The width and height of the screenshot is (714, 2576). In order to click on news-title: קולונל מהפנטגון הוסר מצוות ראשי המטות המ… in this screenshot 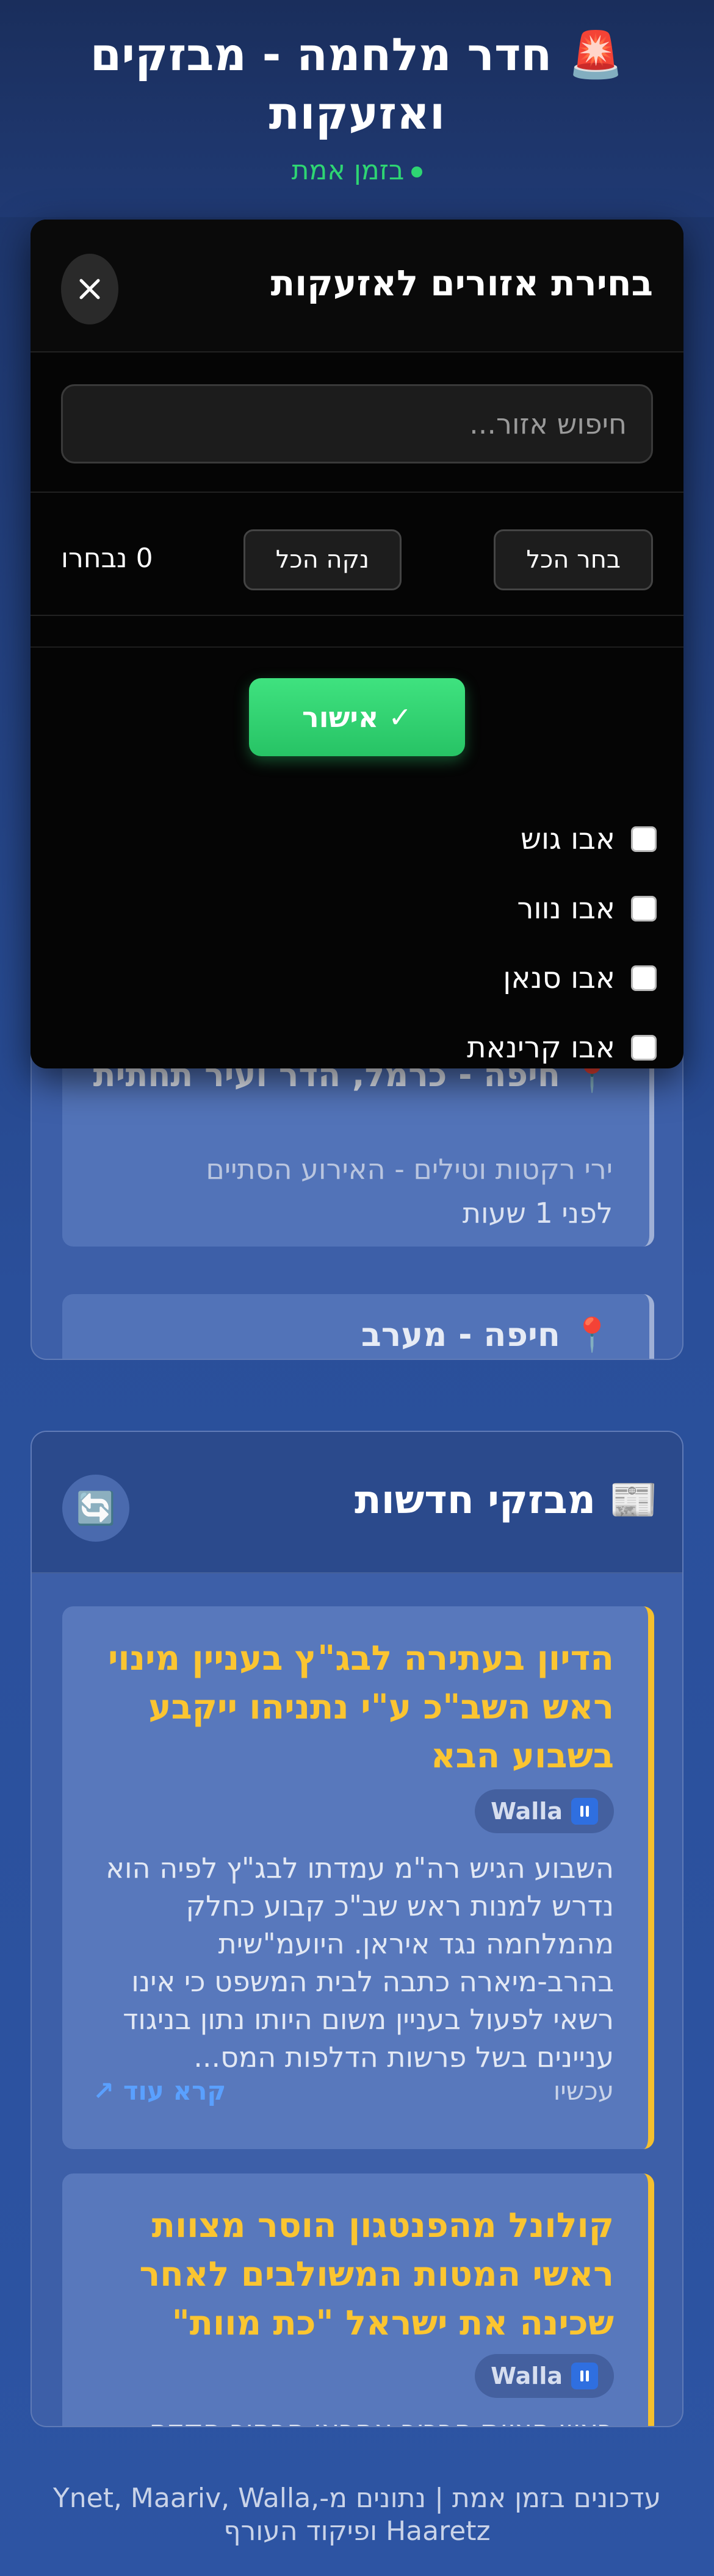, I will do `click(376, 2274)`.